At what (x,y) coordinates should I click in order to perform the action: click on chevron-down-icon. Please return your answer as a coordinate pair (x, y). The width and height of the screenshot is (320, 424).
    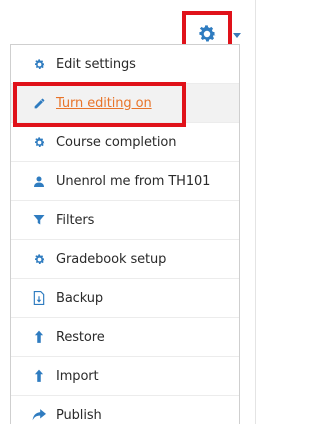
    Looking at the image, I should click on (237, 35).